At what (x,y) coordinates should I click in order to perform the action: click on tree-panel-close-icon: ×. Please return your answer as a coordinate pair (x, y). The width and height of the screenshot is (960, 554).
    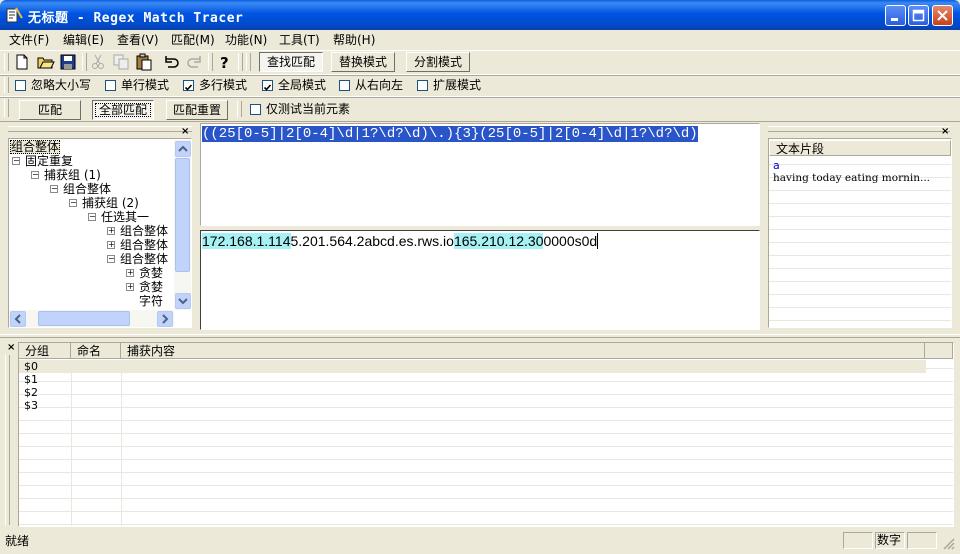
    Looking at the image, I should click on (185, 132).